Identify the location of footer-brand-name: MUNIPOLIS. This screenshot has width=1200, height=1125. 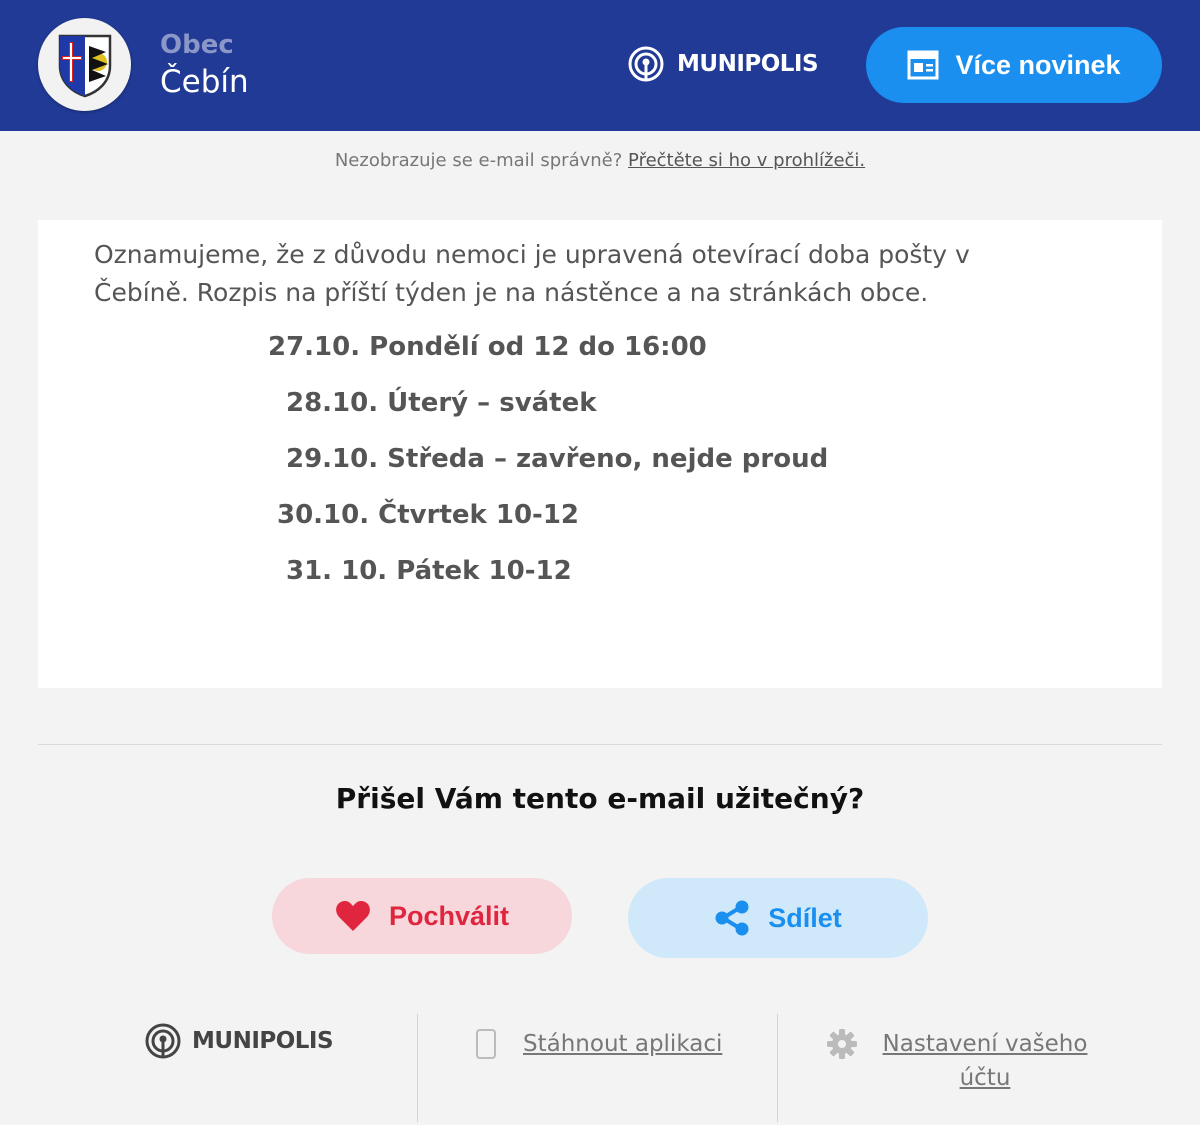
(263, 1041).